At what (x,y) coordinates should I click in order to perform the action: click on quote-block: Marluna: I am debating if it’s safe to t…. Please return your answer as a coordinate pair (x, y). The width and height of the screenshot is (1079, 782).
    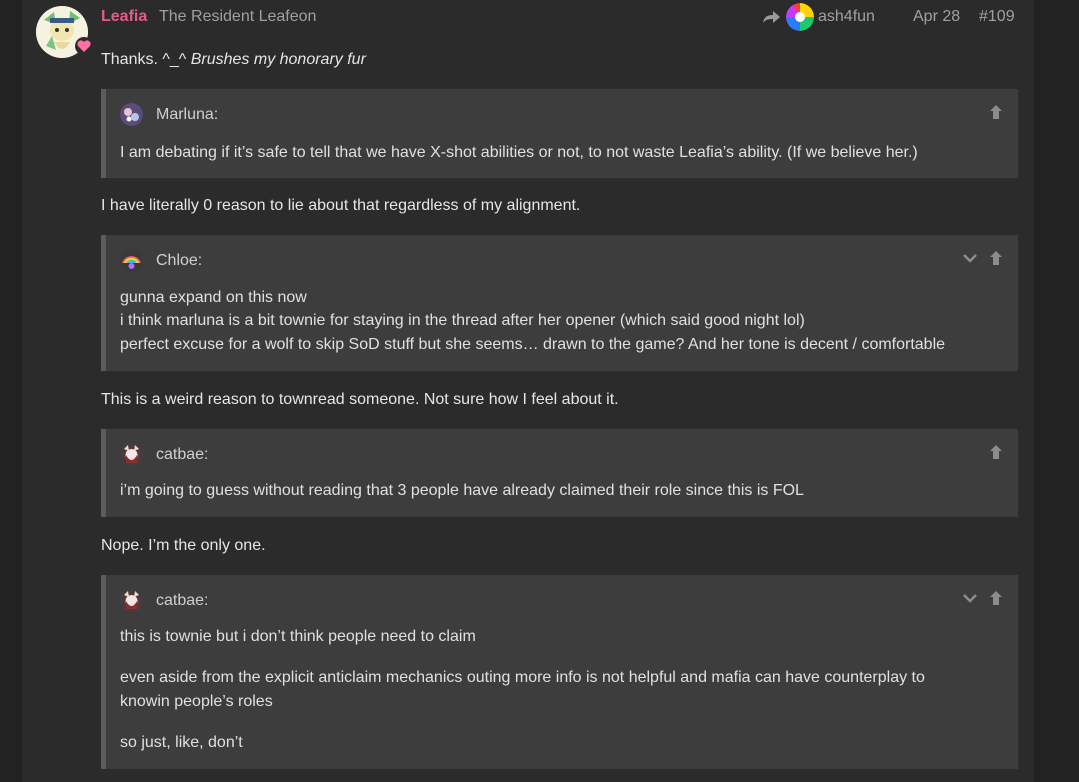
    Looking at the image, I should click on (559, 133).